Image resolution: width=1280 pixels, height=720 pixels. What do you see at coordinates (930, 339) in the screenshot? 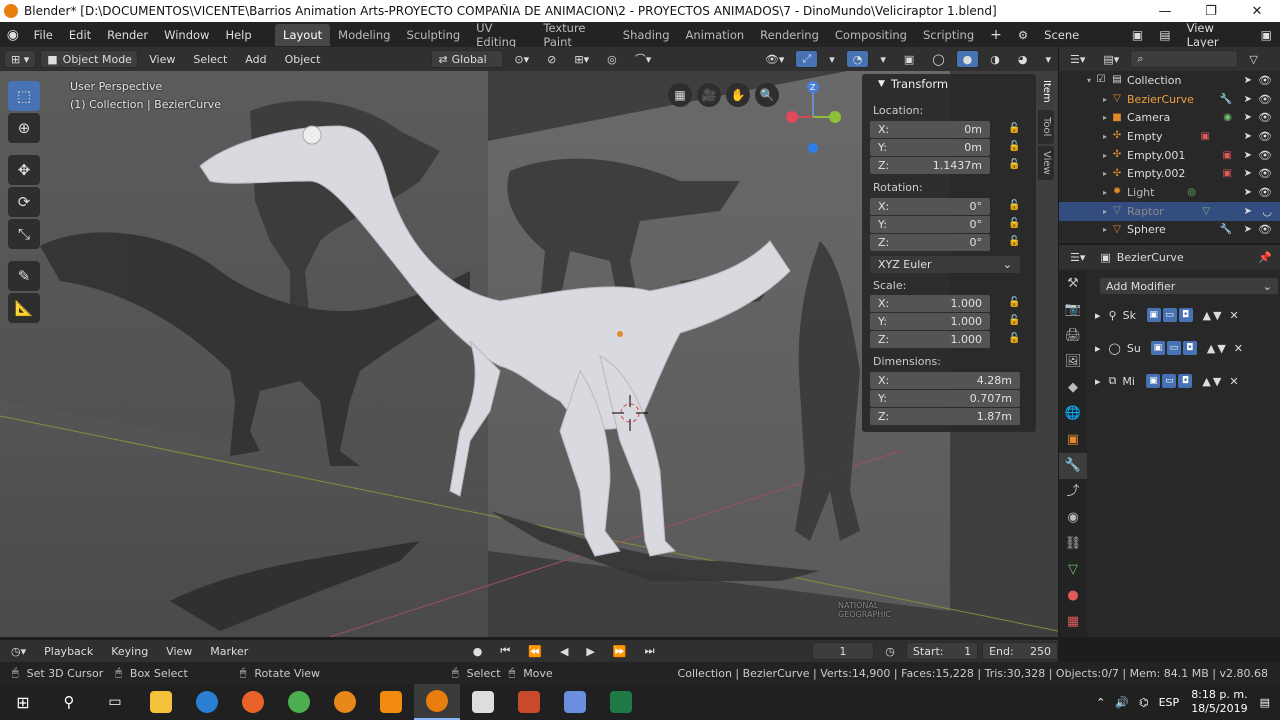
I see `scale-z-field: Z: 1.000` at bounding box center [930, 339].